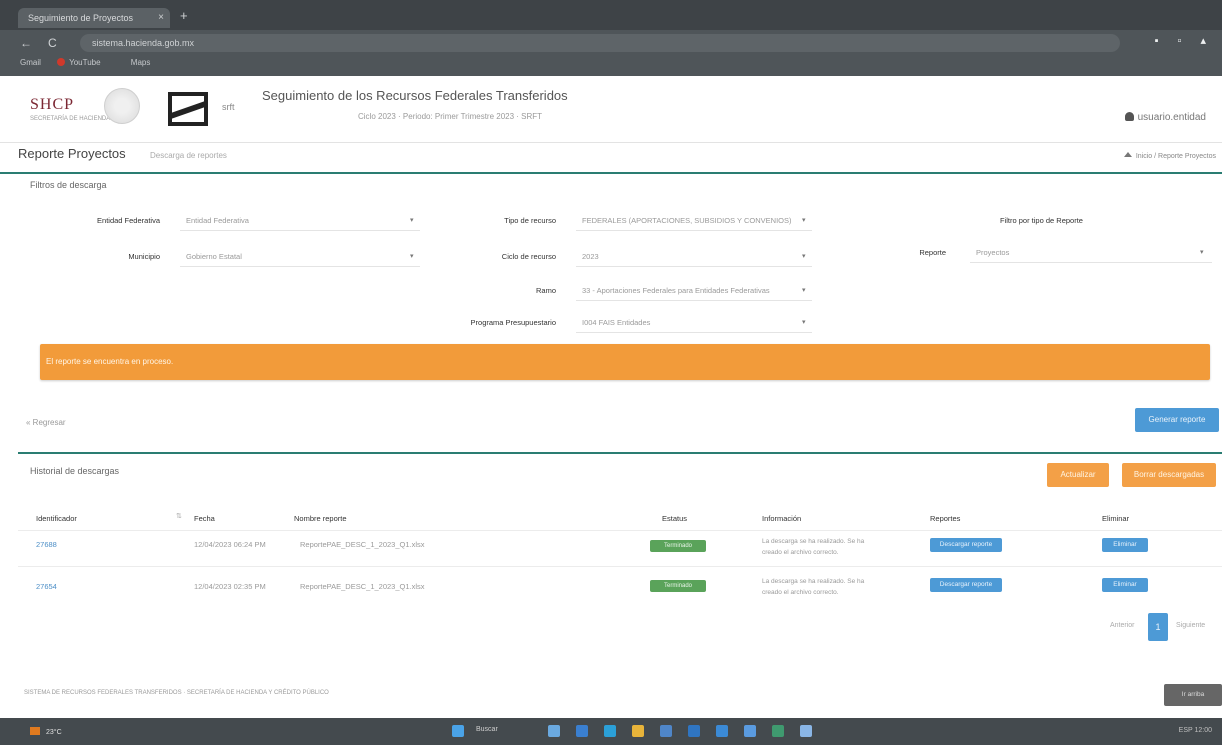 Image resolution: width=1222 pixels, height=745 pixels. What do you see at coordinates (781, 518) in the screenshot?
I see `column-header-informacion: Información` at bounding box center [781, 518].